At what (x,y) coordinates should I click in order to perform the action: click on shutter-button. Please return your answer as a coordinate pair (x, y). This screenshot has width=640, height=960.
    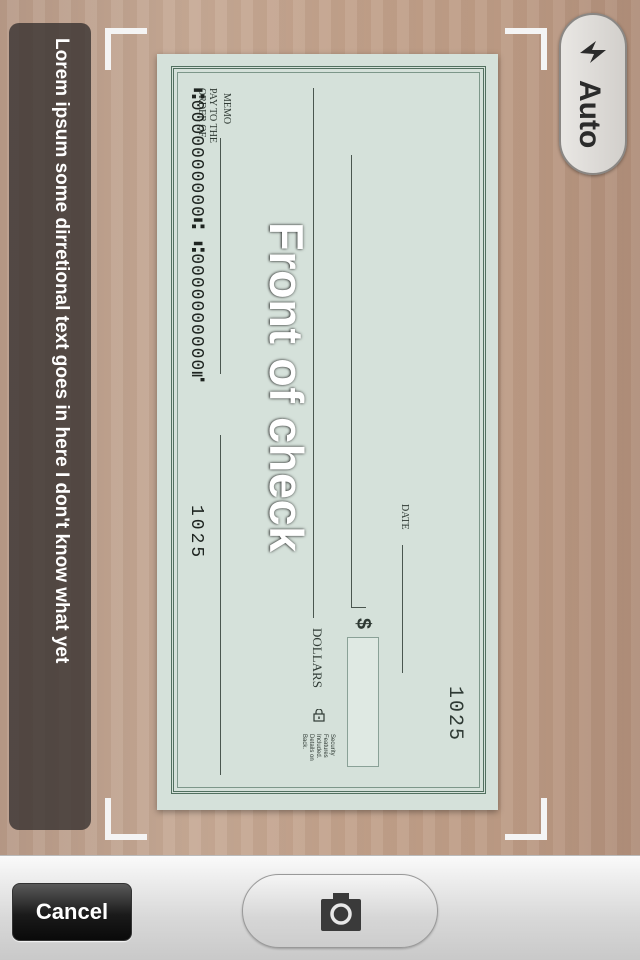
    Looking at the image, I should click on (340, 911).